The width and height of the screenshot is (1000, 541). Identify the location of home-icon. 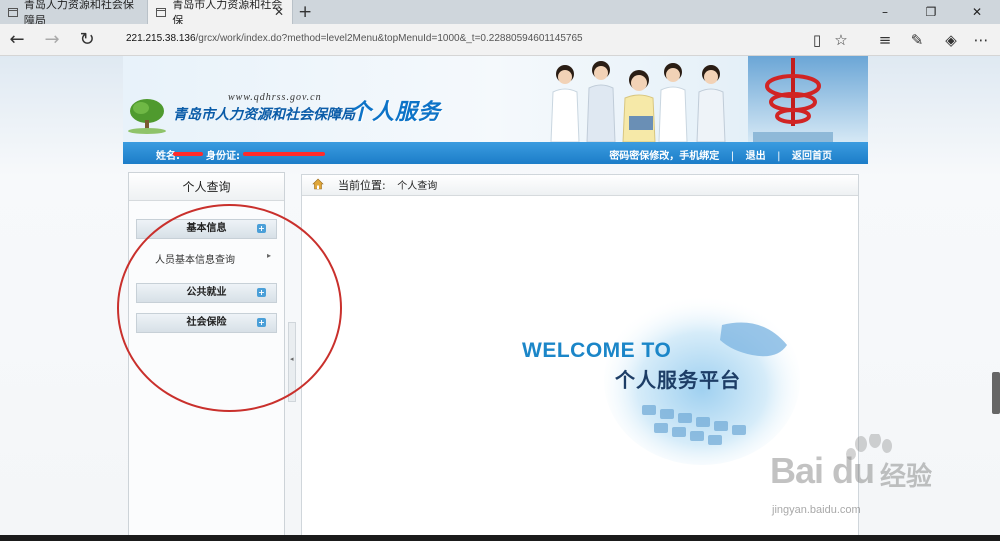
(318, 184).